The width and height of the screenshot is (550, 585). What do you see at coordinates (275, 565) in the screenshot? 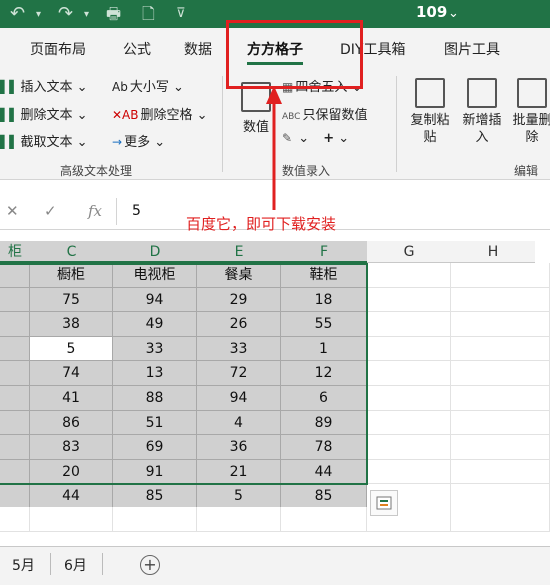
I see `sheet-tab-bar: 5月 6月 +` at bounding box center [275, 565].